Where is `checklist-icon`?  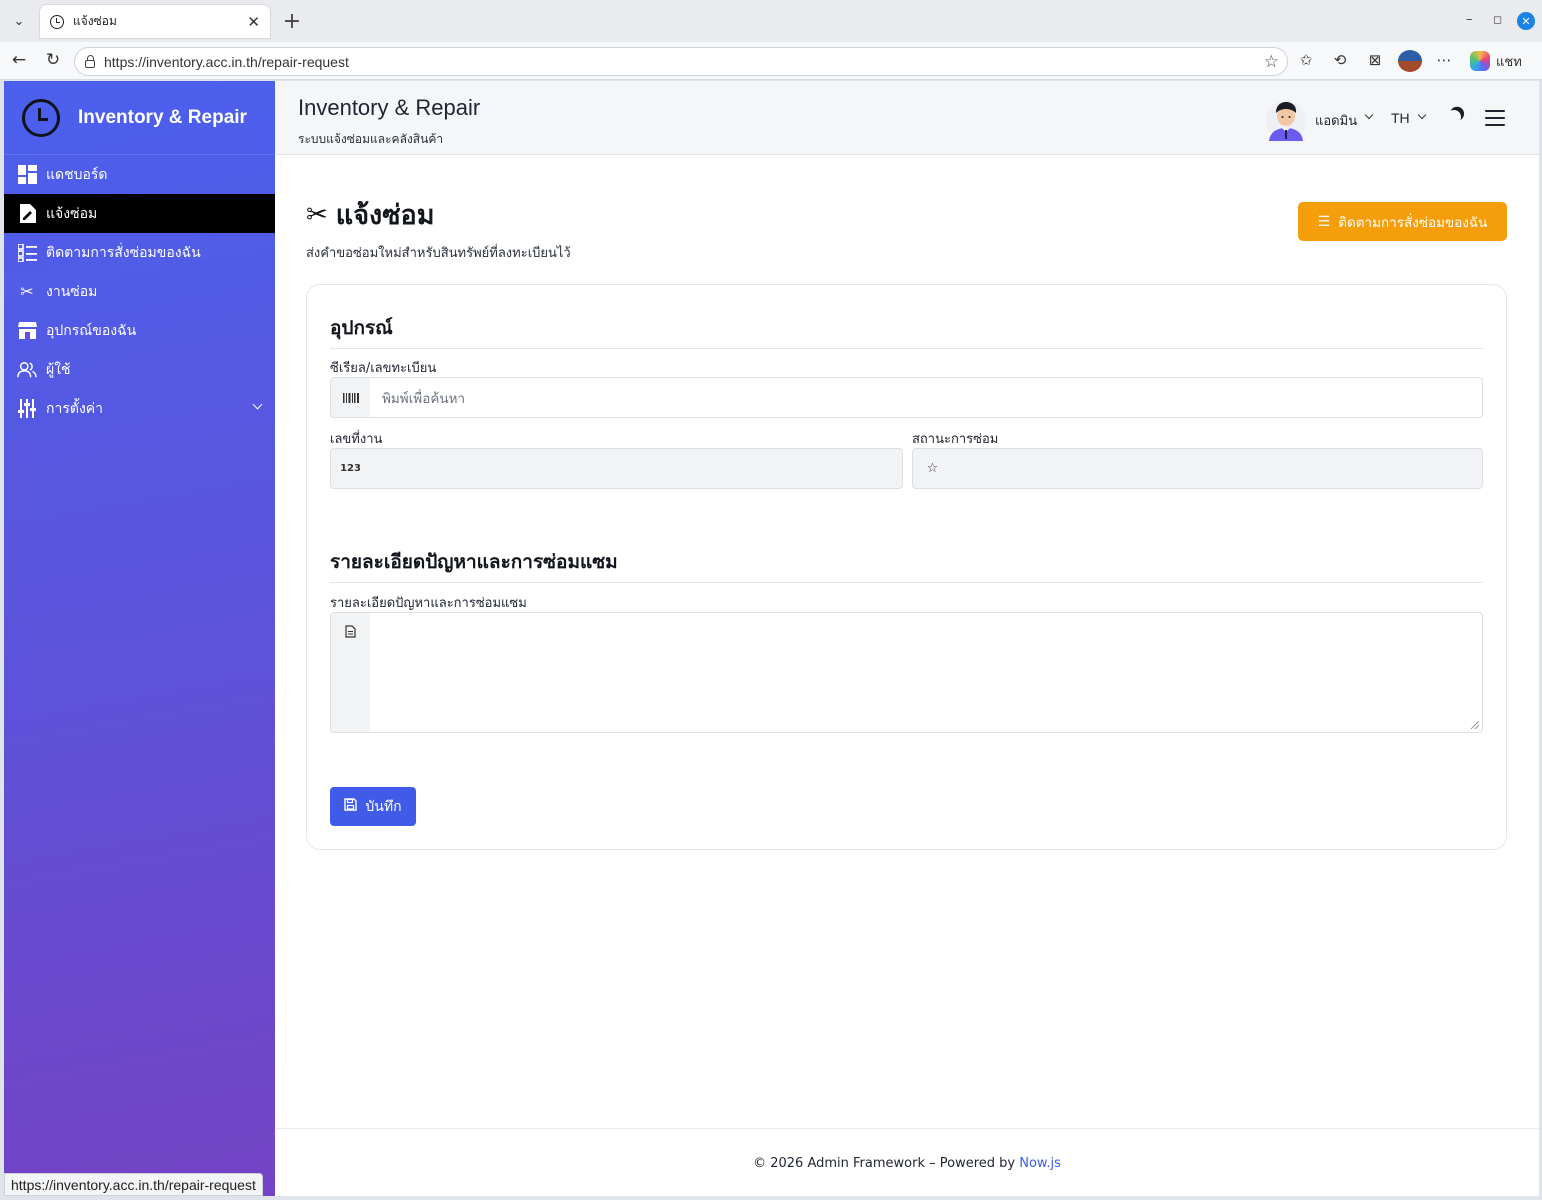
checklist-icon is located at coordinates (27, 253).